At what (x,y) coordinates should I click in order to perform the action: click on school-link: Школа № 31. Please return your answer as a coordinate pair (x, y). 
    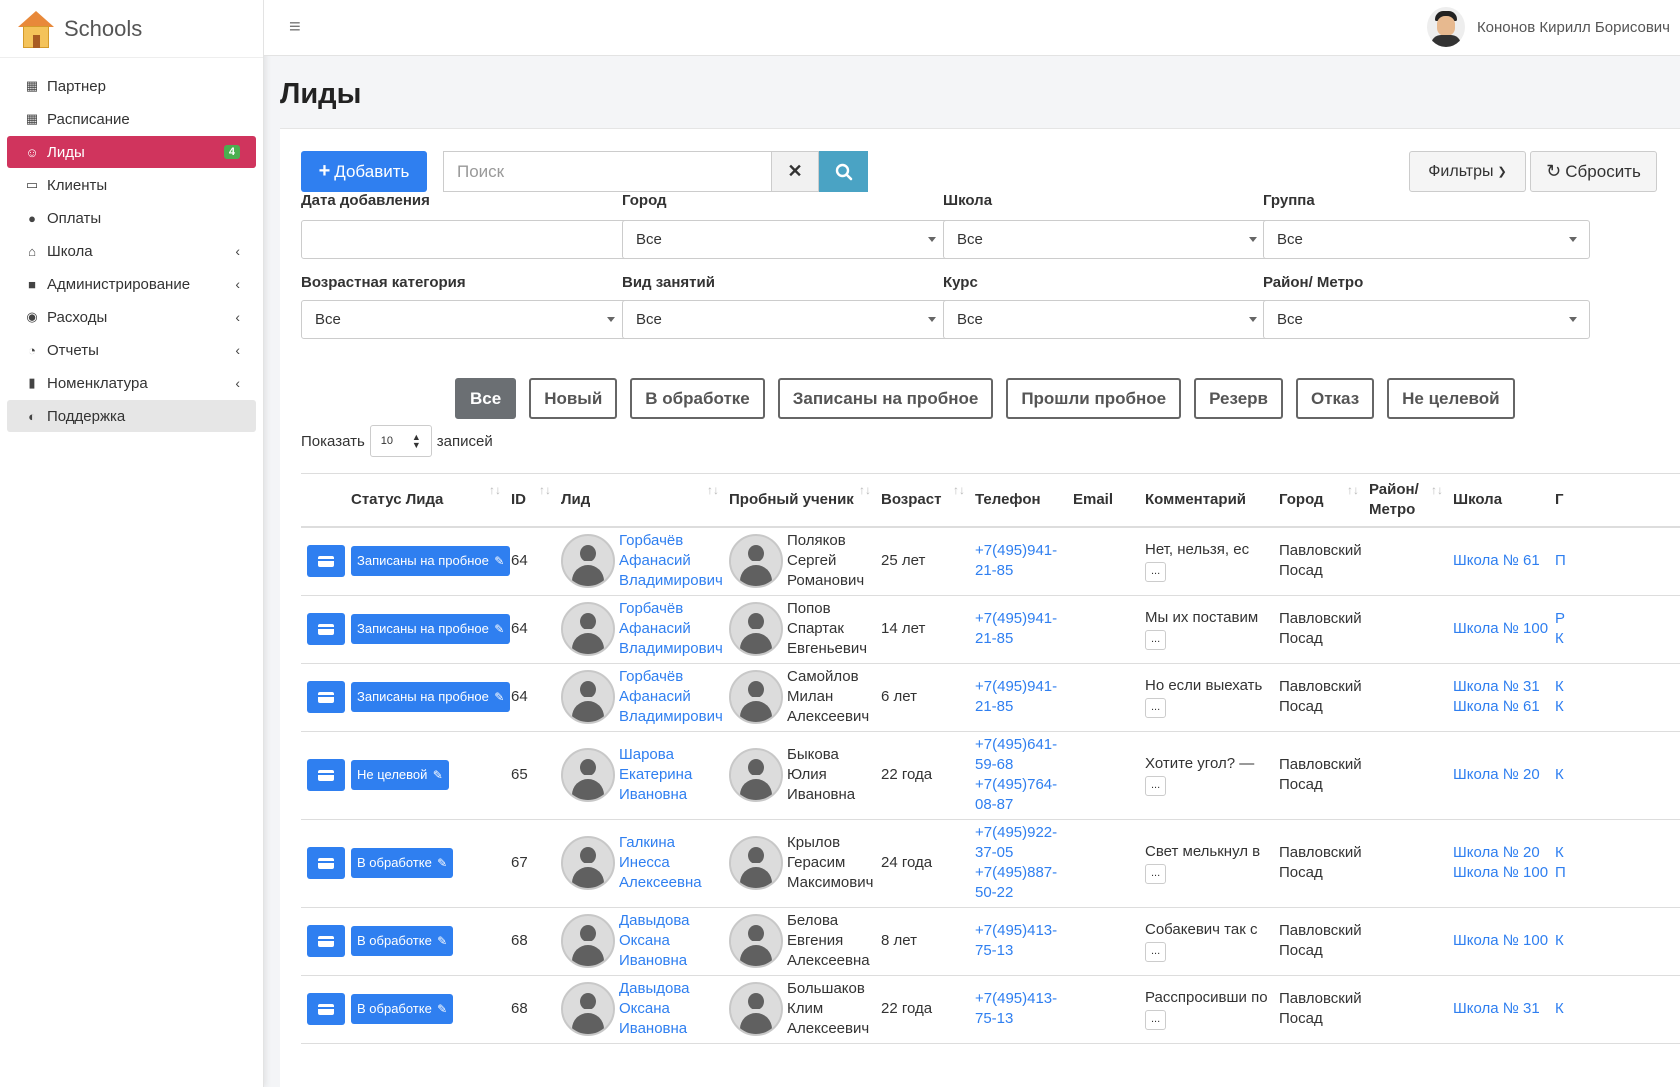
    Looking at the image, I should click on (1500, 1009).